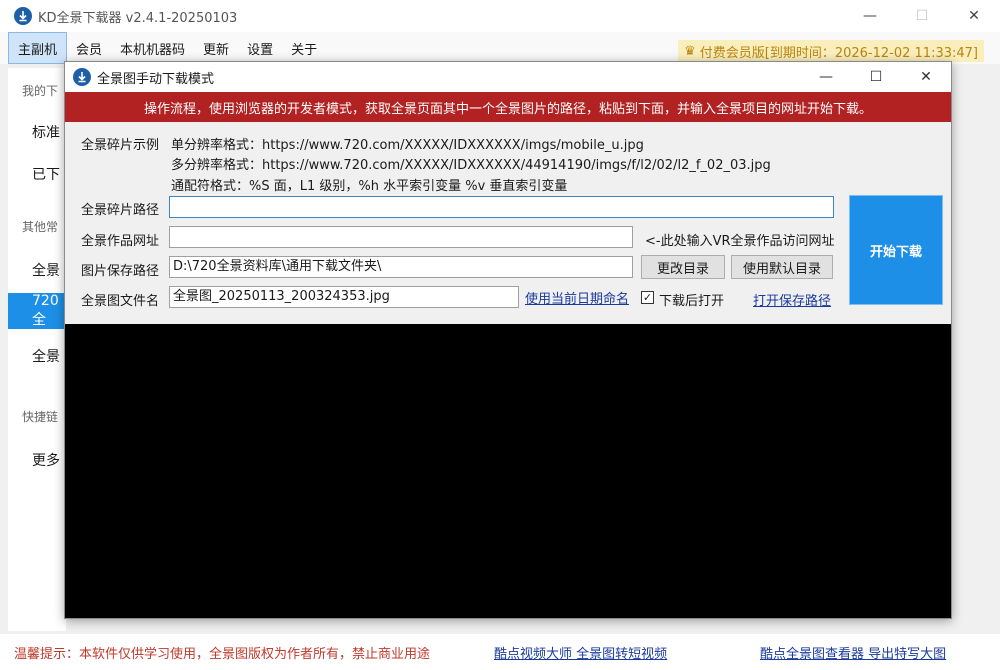 The image size is (1000, 670). I want to click on dialog-minimize-button: —, so click(826, 77).